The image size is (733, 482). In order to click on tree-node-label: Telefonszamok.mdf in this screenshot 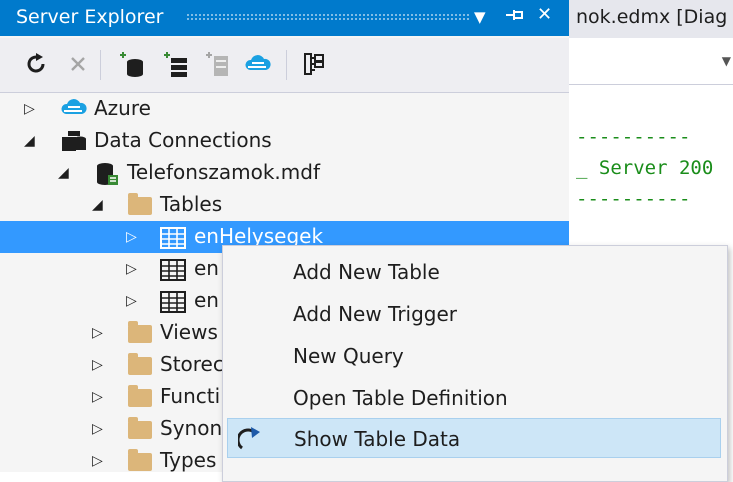, I will do `click(223, 172)`.